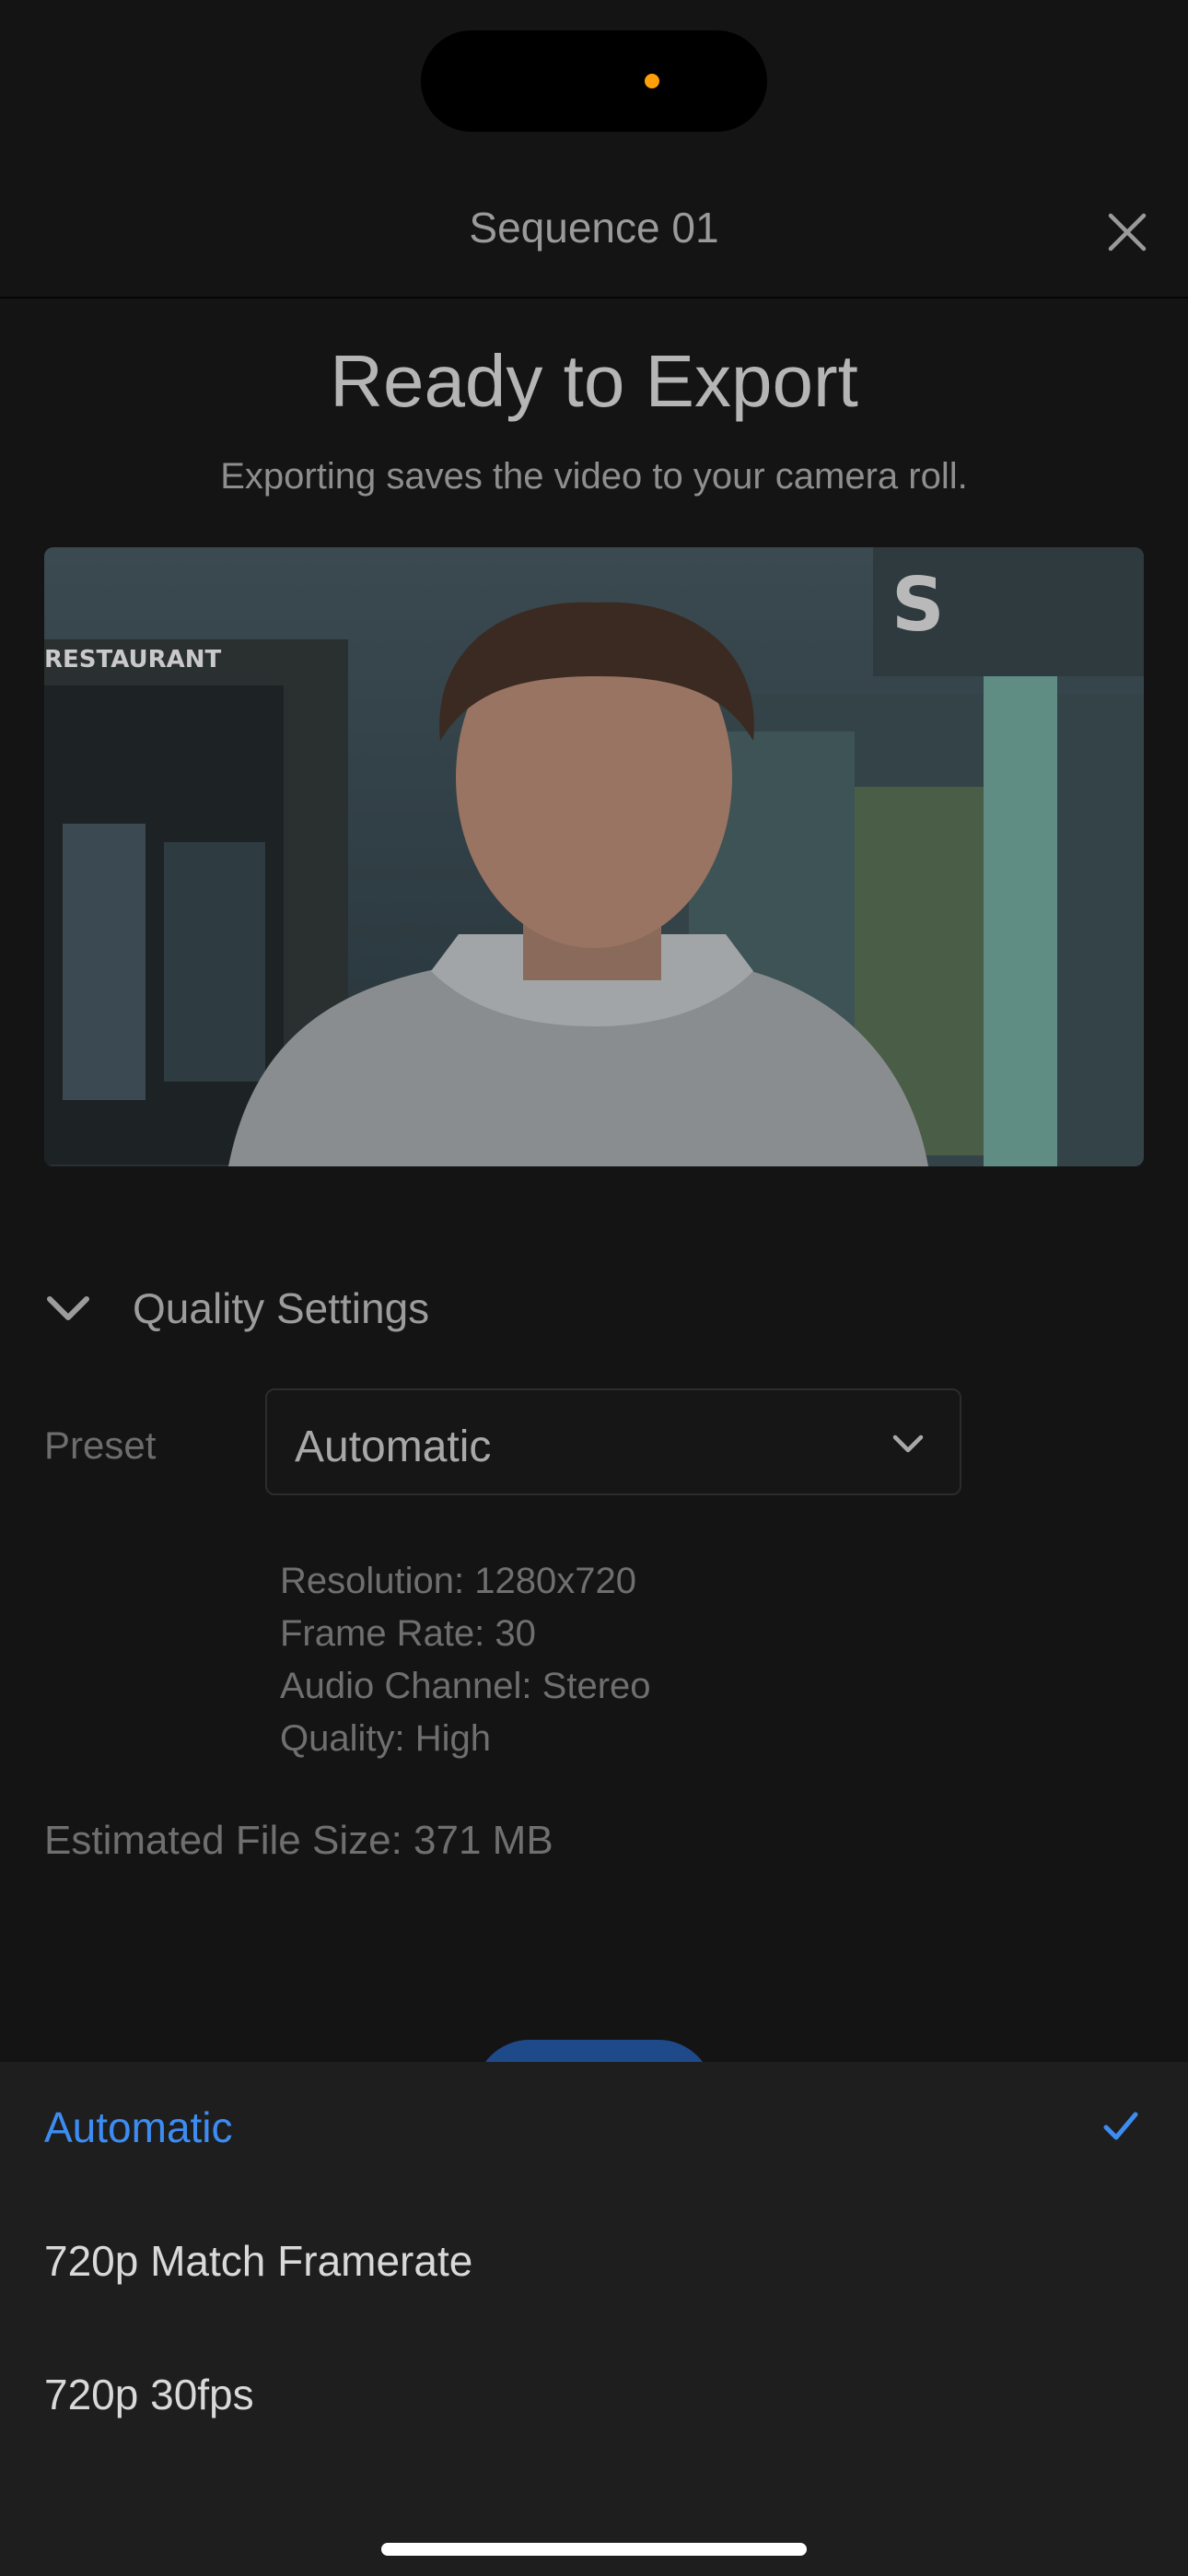 The width and height of the screenshot is (1188, 2576). Describe the element at coordinates (594, 2393) in the screenshot. I see `option-720p-30fps: 720p 30fps` at that location.